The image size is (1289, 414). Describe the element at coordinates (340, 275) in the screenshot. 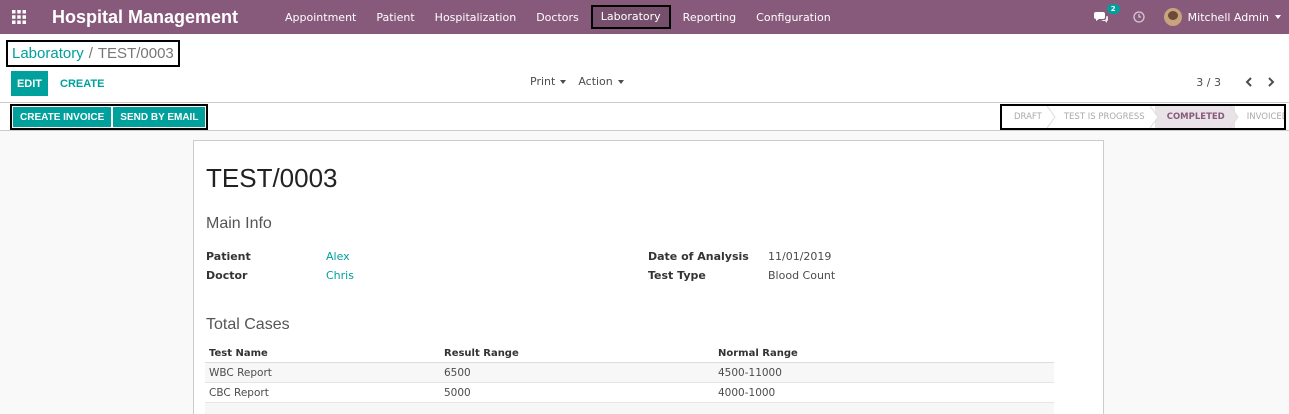

I see `doctor-value-link: Chris` at that location.